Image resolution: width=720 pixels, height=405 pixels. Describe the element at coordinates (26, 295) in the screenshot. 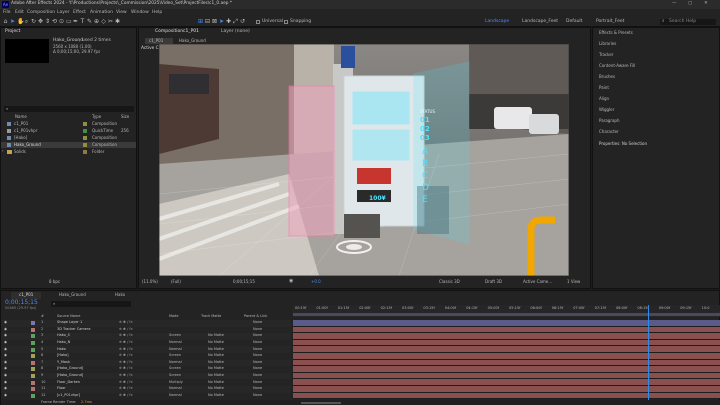

I see `timeline-tab-c1: c1_P01` at that location.